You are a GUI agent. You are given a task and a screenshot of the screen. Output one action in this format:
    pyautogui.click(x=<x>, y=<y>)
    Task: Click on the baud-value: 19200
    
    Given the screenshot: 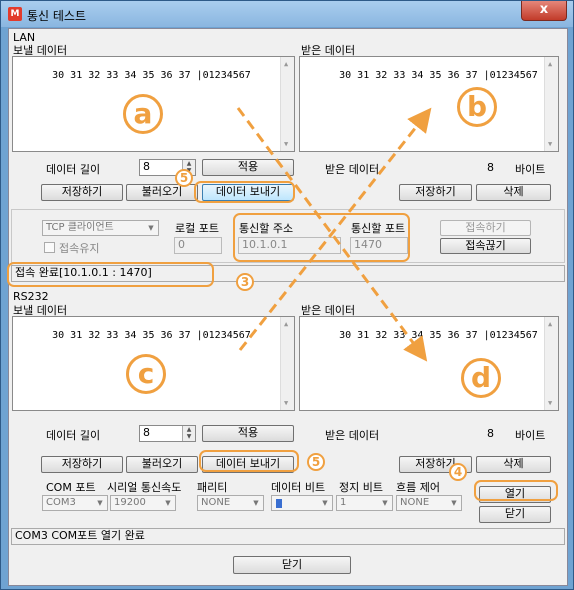 What is the action you would take?
    pyautogui.click(x=130, y=502)
    